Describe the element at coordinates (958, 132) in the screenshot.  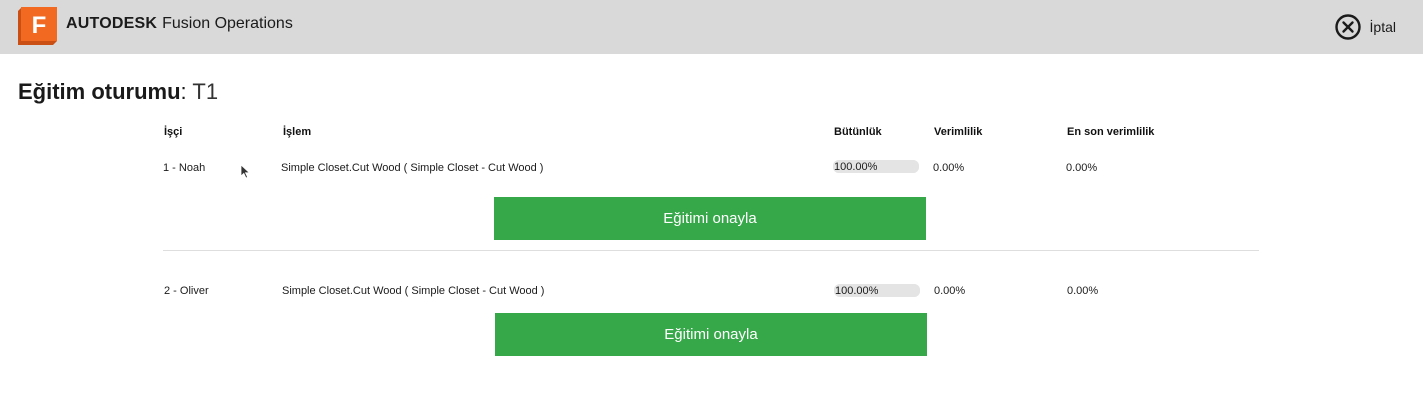
I see `column-header-efficiency: Verimlilik` at that location.